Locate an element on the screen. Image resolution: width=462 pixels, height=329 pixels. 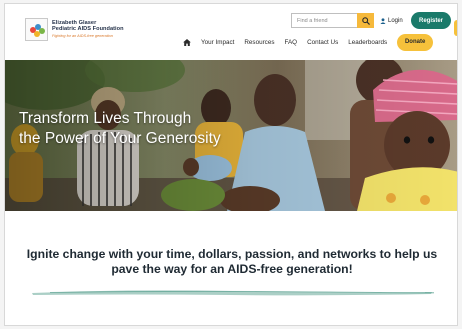
user-icon is located at coordinates (383, 20).